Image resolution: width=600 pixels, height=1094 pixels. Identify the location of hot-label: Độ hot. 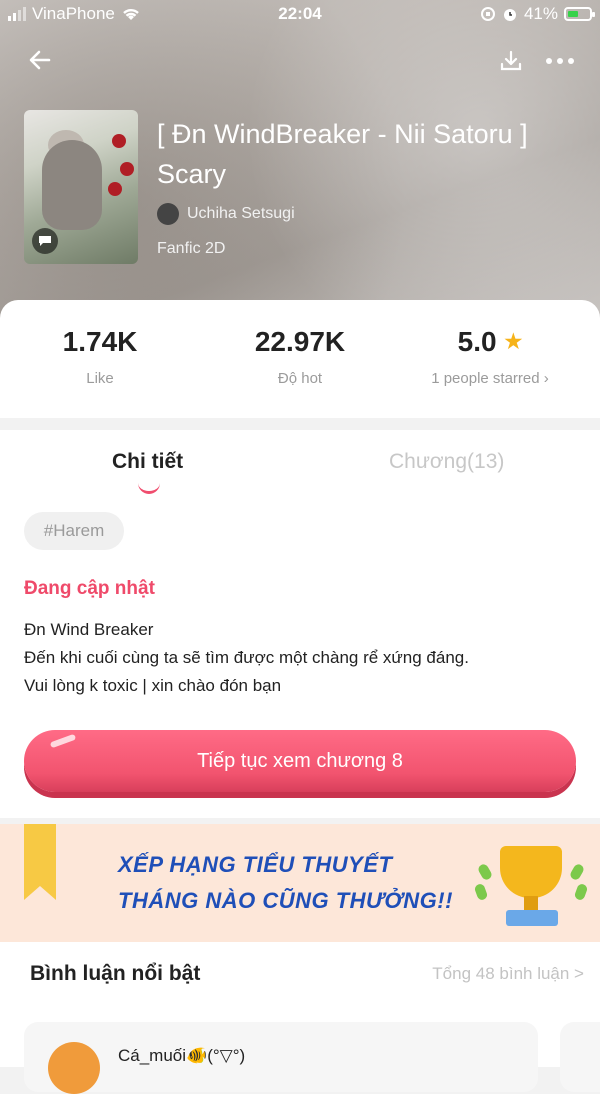
(300, 378).